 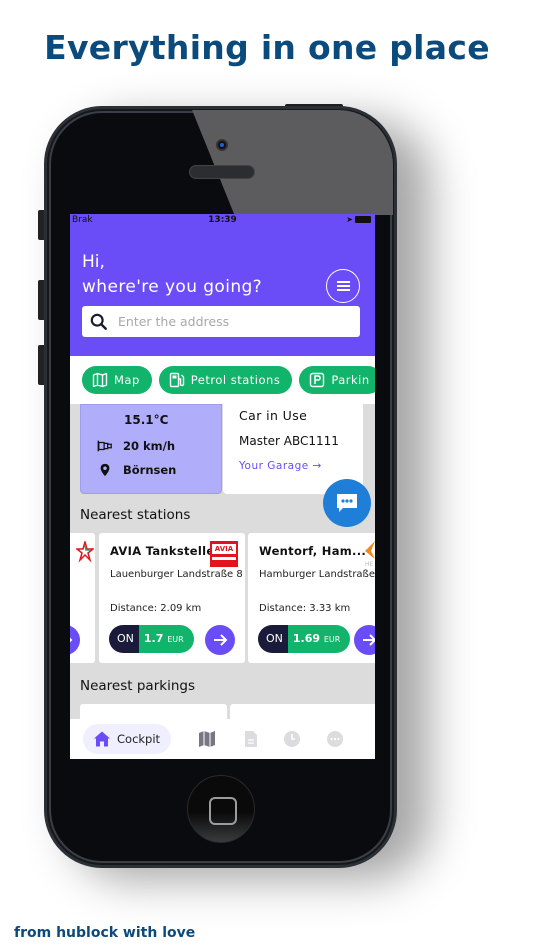 I want to click on station-distance: Distance: 3.33 km, so click(x=305, y=608).